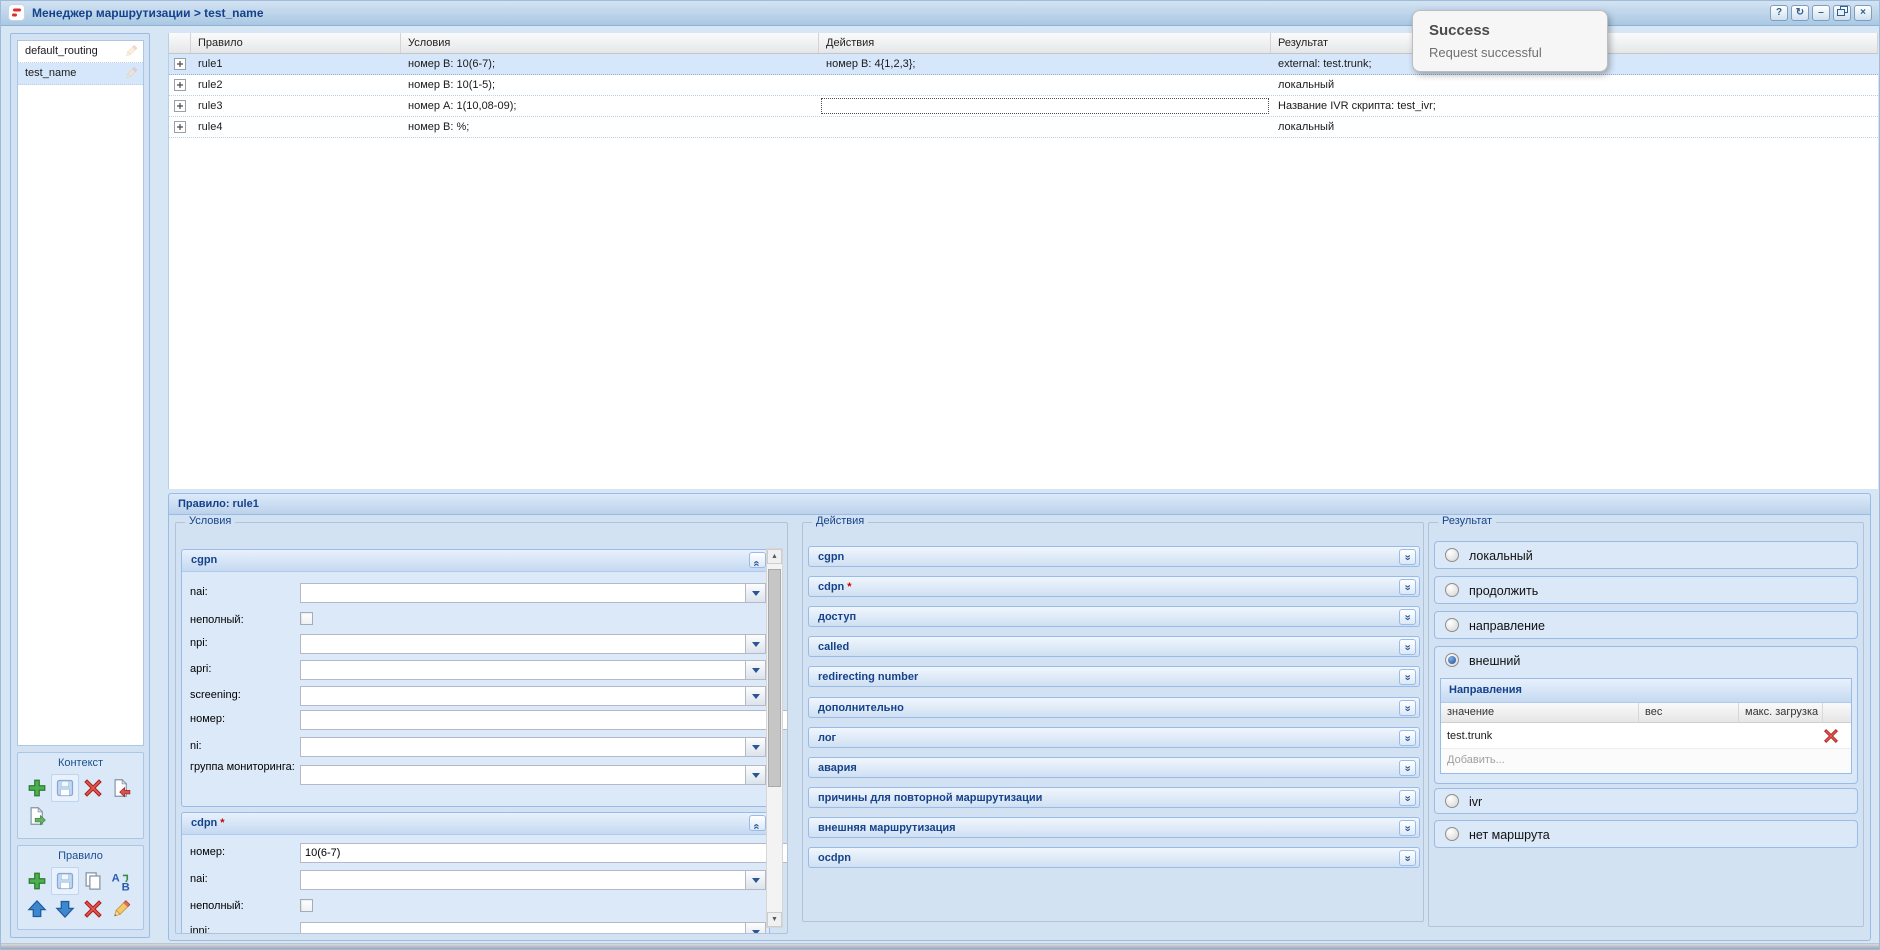 The height and width of the screenshot is (950, 1880). What do you see at coordinates (774, 678) in the screenshot?
I see `scrollbar-thumb` at bounding box center [774, 678].